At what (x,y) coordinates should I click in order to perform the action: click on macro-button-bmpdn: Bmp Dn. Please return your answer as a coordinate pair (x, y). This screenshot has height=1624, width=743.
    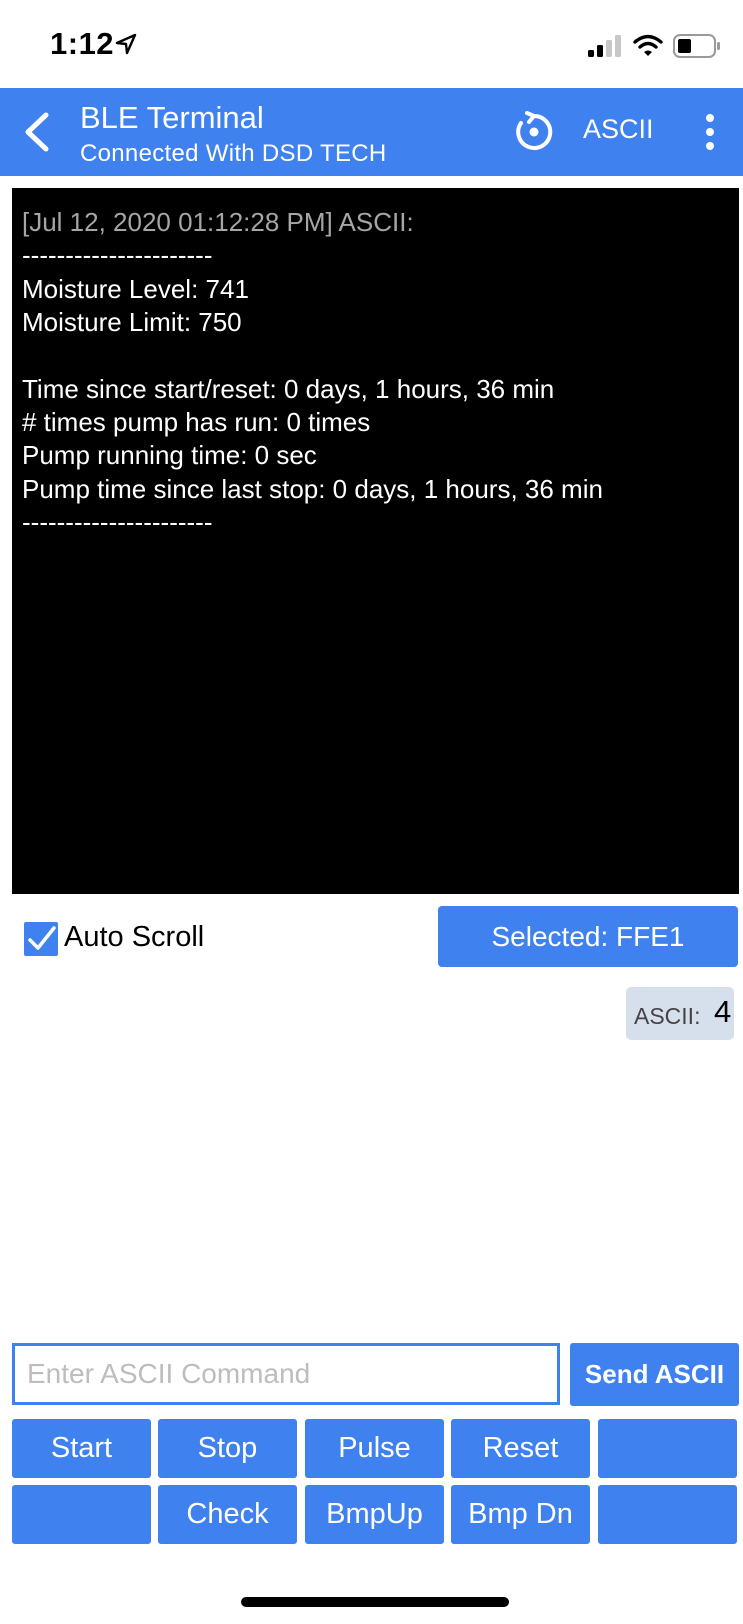
    Looking at the image, I should click on (520, 1514).